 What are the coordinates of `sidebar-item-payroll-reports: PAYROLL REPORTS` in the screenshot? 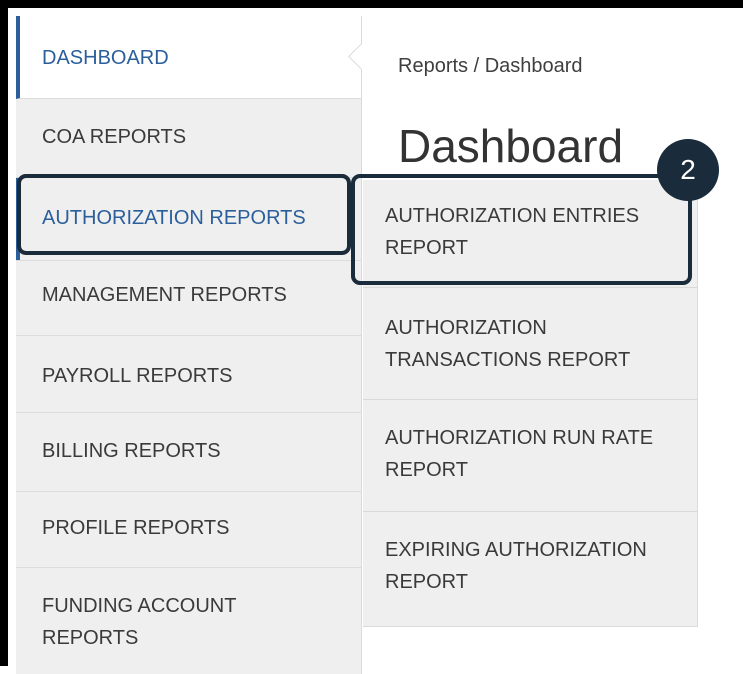 It's located at (188, 374).